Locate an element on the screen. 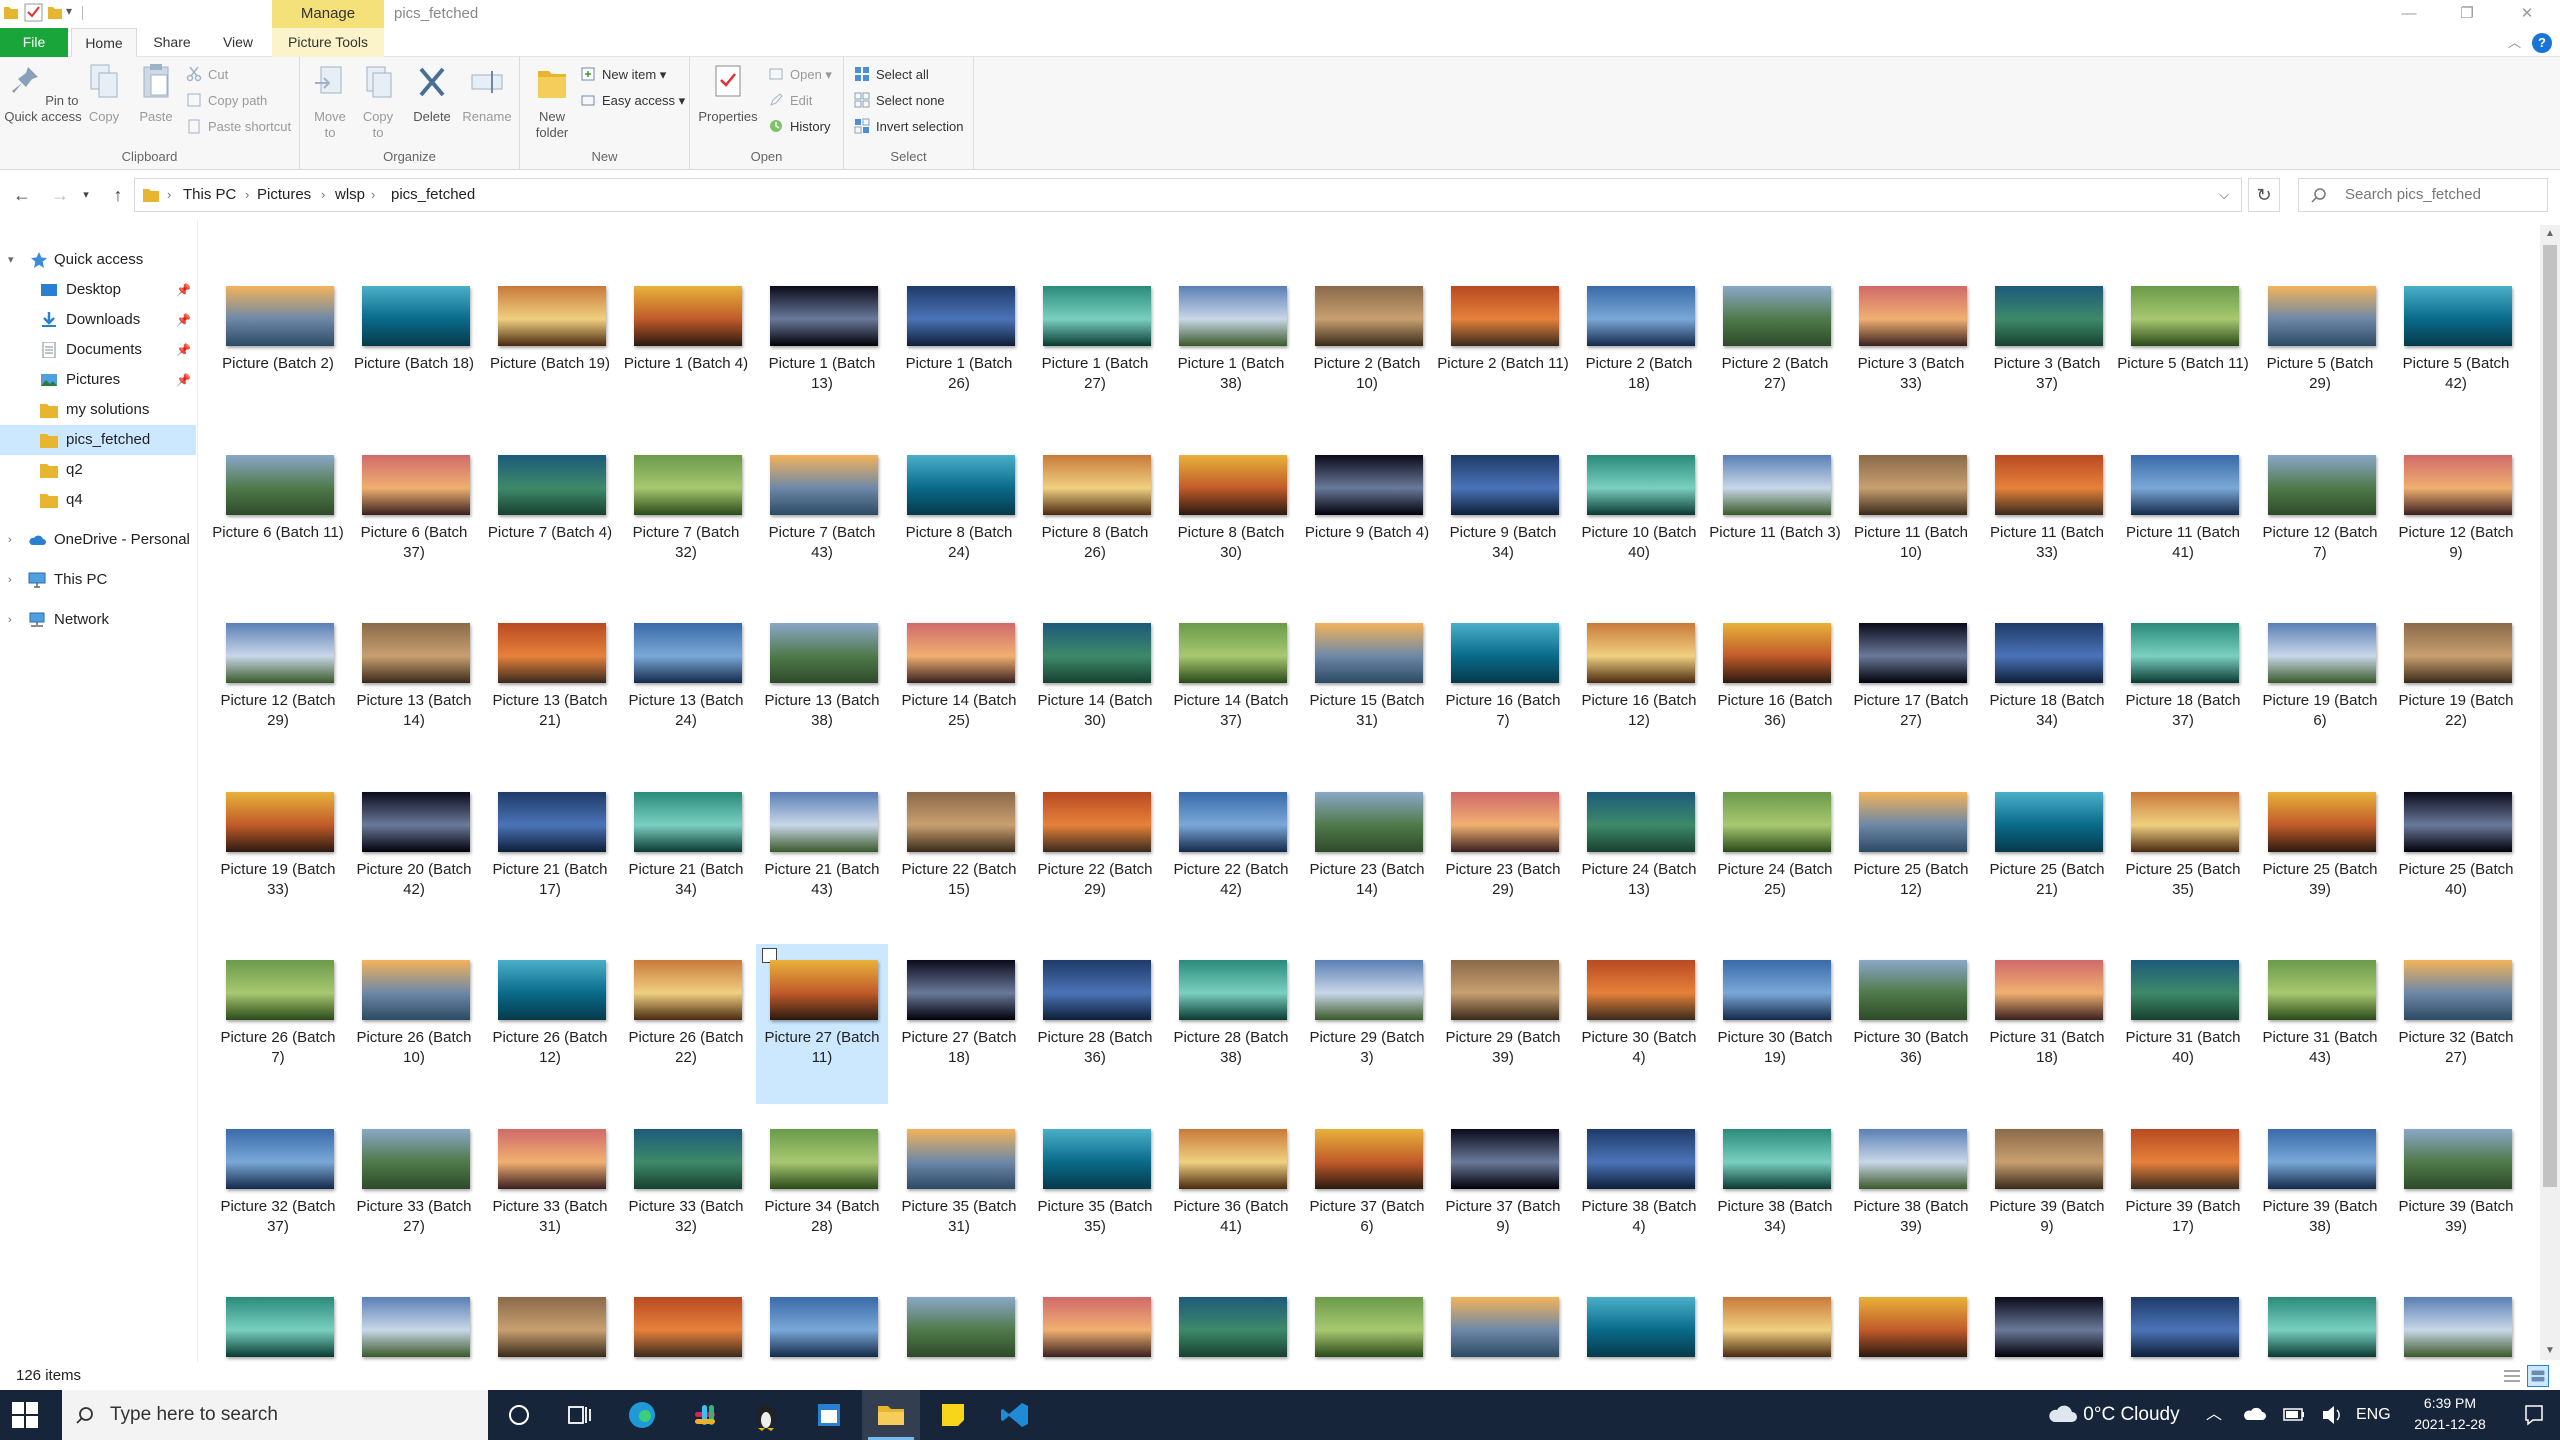 Image resolution: width=2560 pixels, height=1440 pixels. expand-chevron-icon: › is located at coordinates (10, 540).